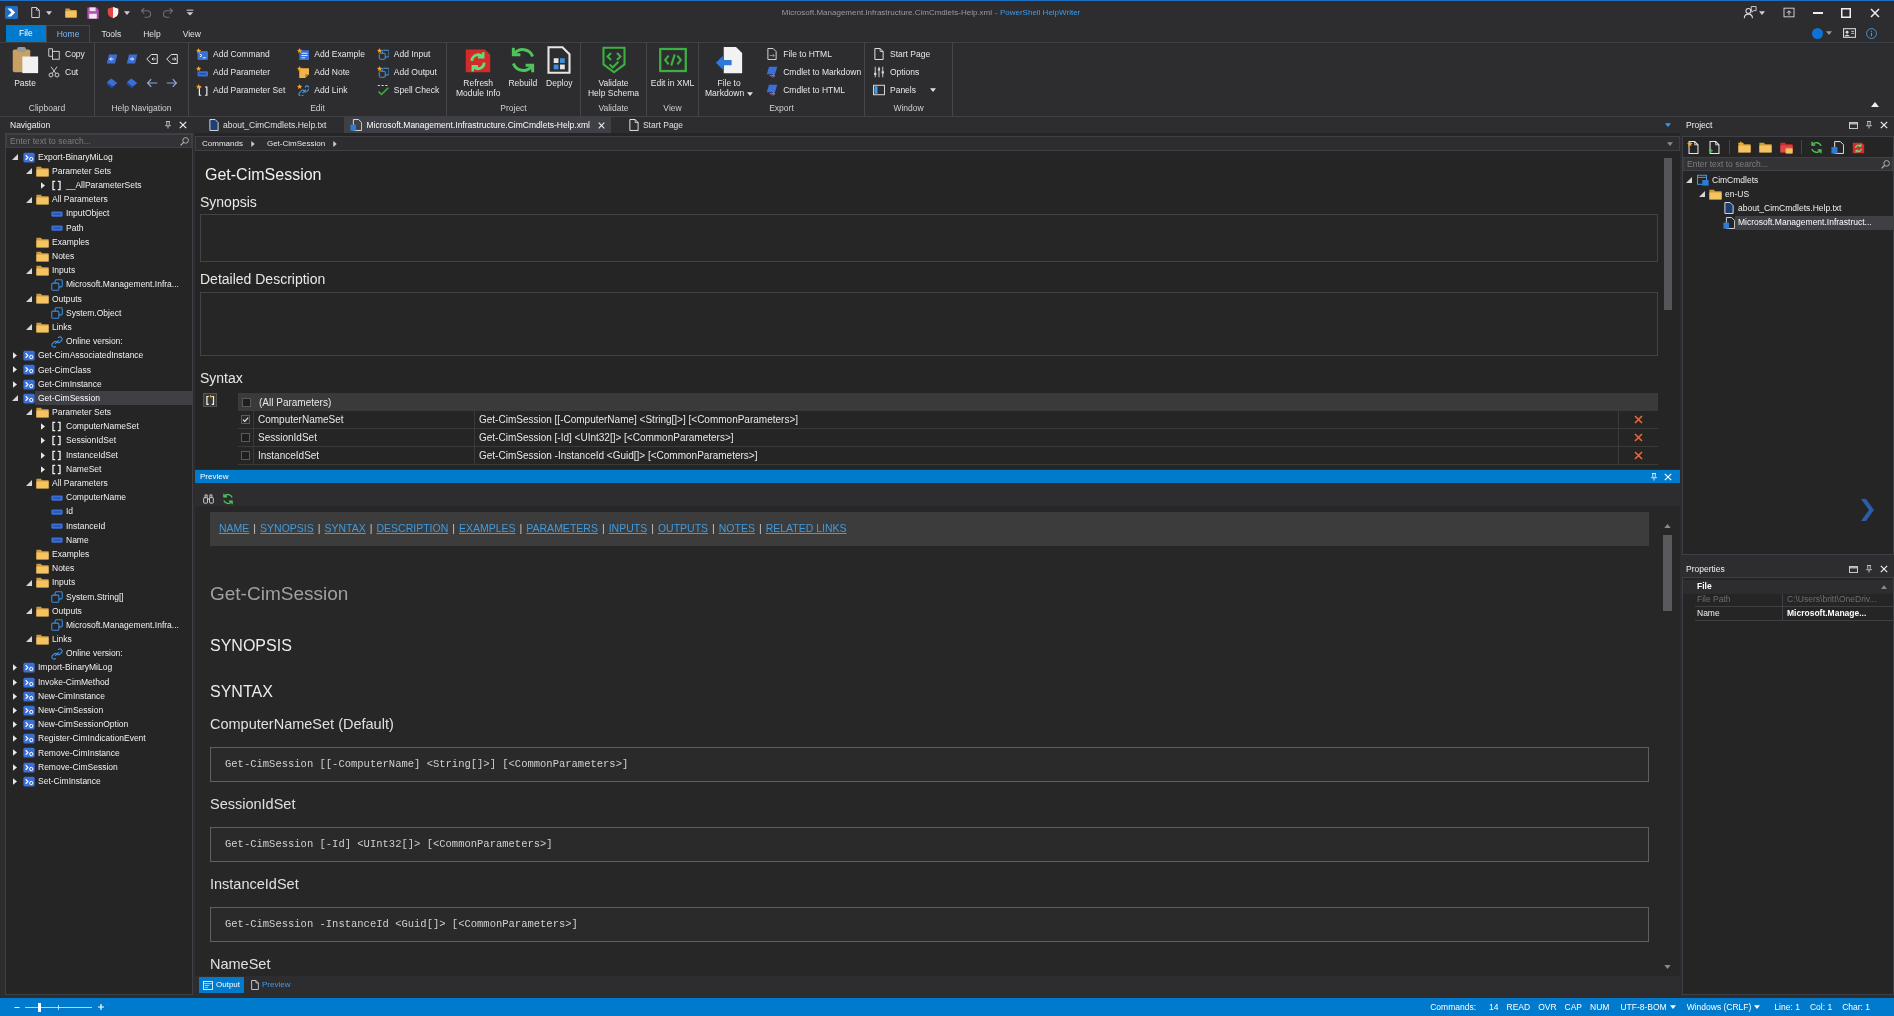 The width and height of the screenshot is (1894, 1016). Describe the element at coordinates (268, 125) in the screenshot. I see `document-tab: about_CimCmdlets.Help.txt` at that location.